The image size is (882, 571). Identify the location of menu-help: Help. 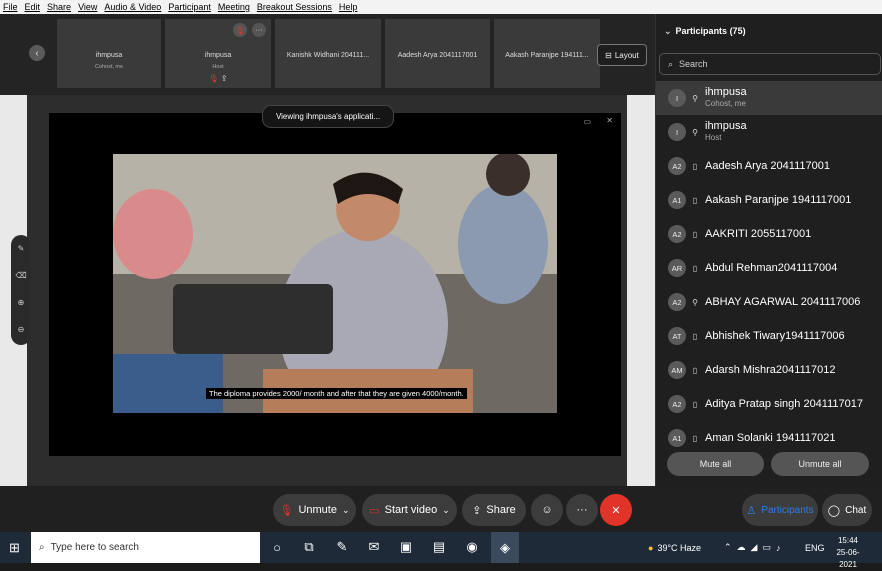
(348, 7).